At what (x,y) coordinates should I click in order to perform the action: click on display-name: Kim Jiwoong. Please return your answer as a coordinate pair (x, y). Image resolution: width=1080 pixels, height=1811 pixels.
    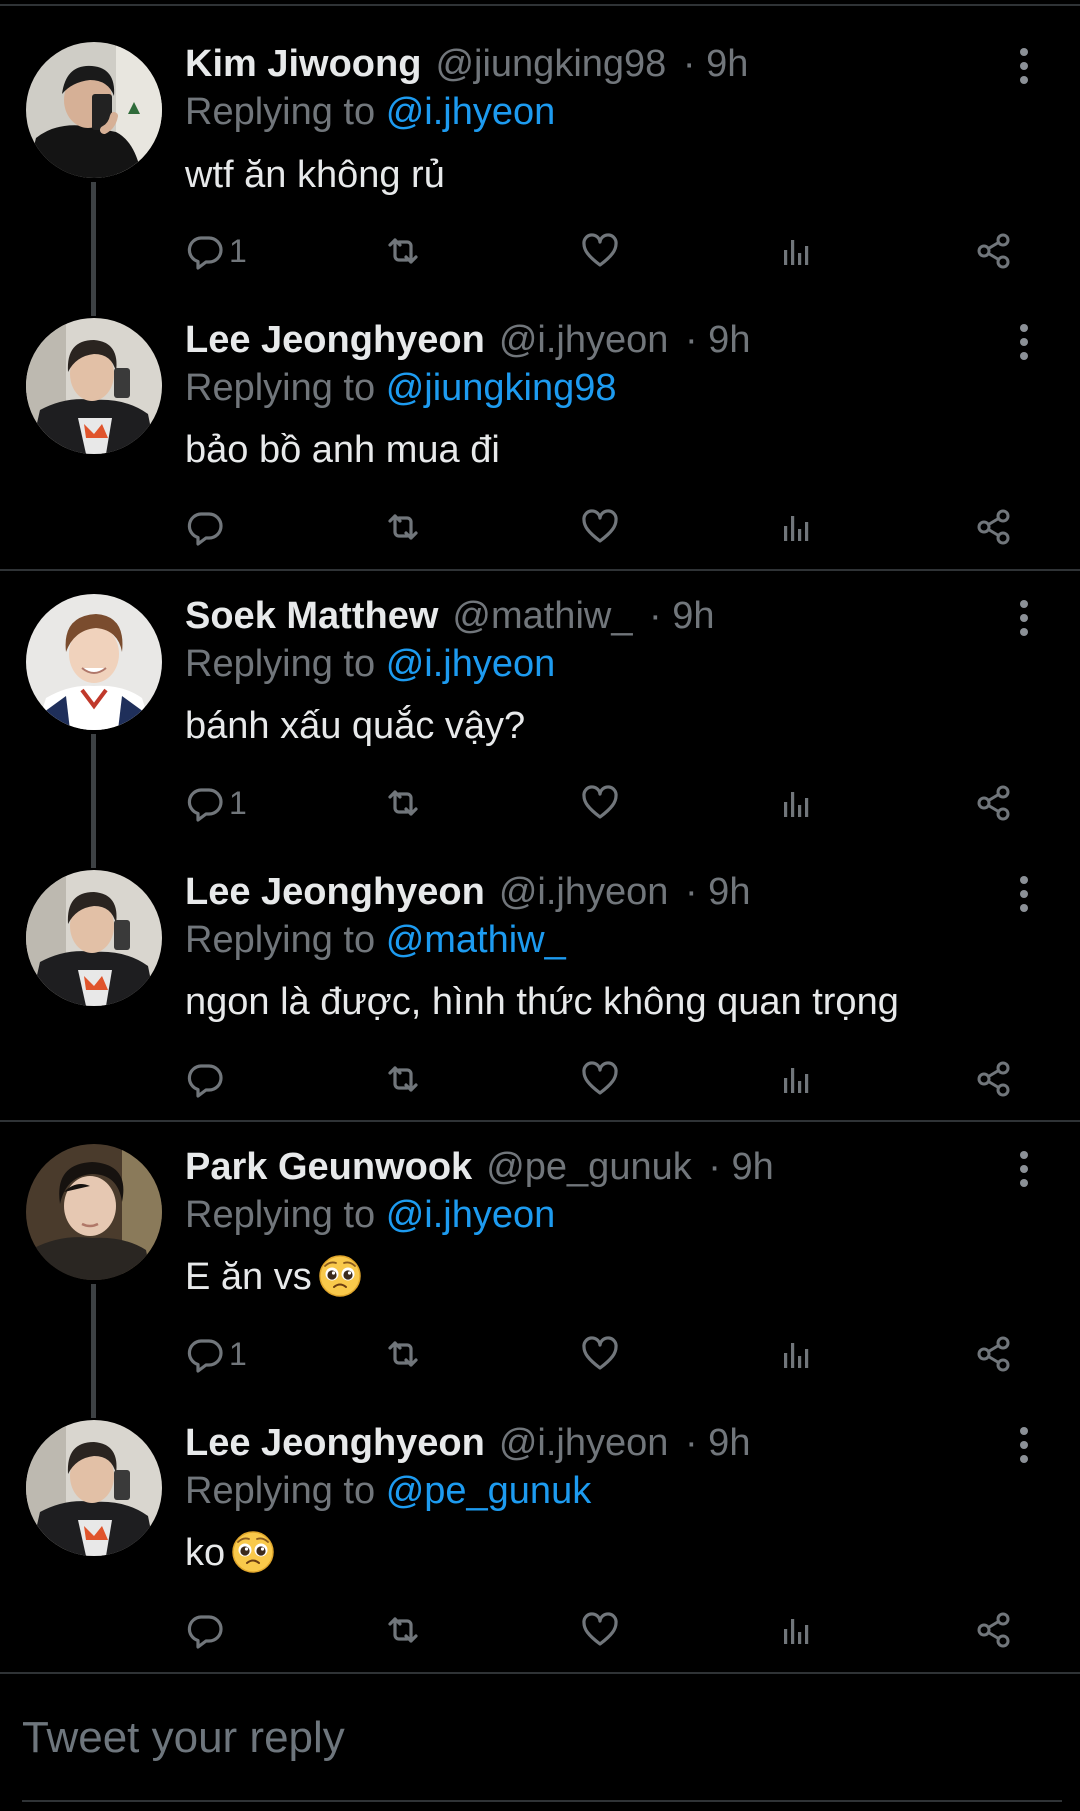
    Looking at the image, I should click on (303, 64).